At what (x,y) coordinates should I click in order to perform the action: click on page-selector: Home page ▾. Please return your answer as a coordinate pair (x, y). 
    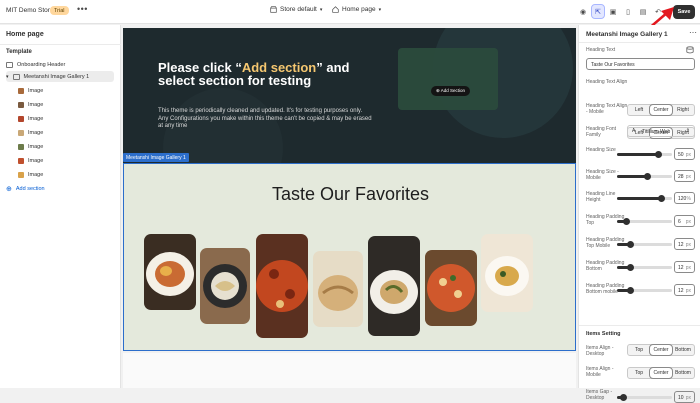
    Looking at the image, I should click on (356, 9).